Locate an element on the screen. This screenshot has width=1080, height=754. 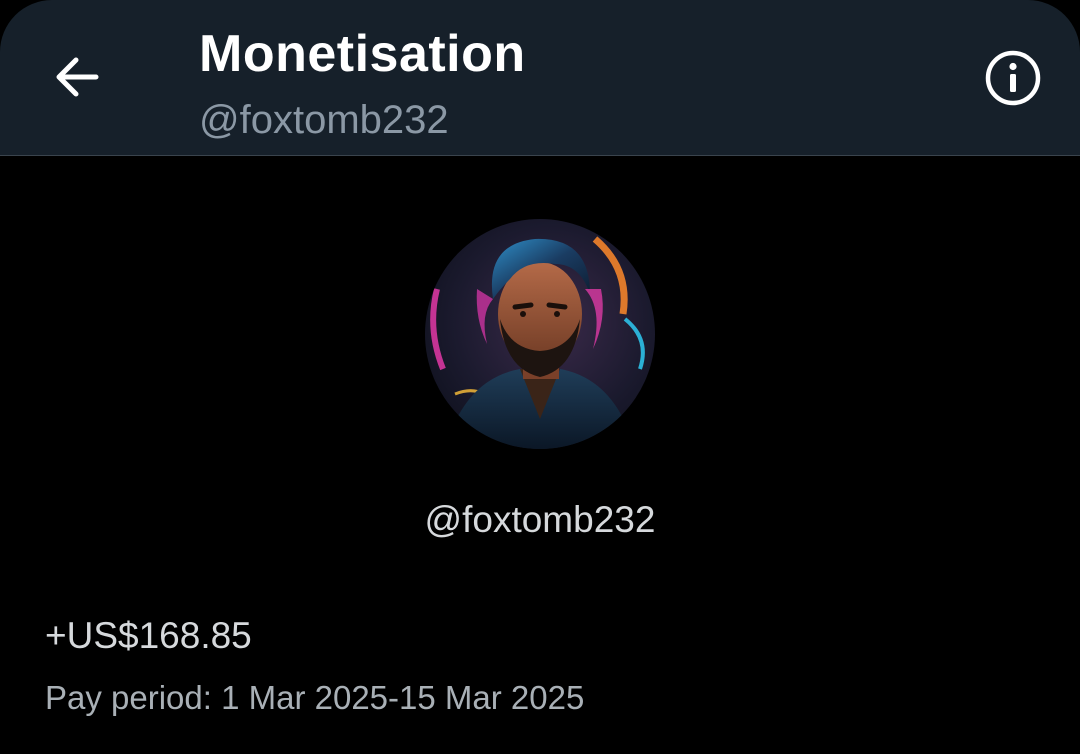
avatar is located at coordinates (540, 334).